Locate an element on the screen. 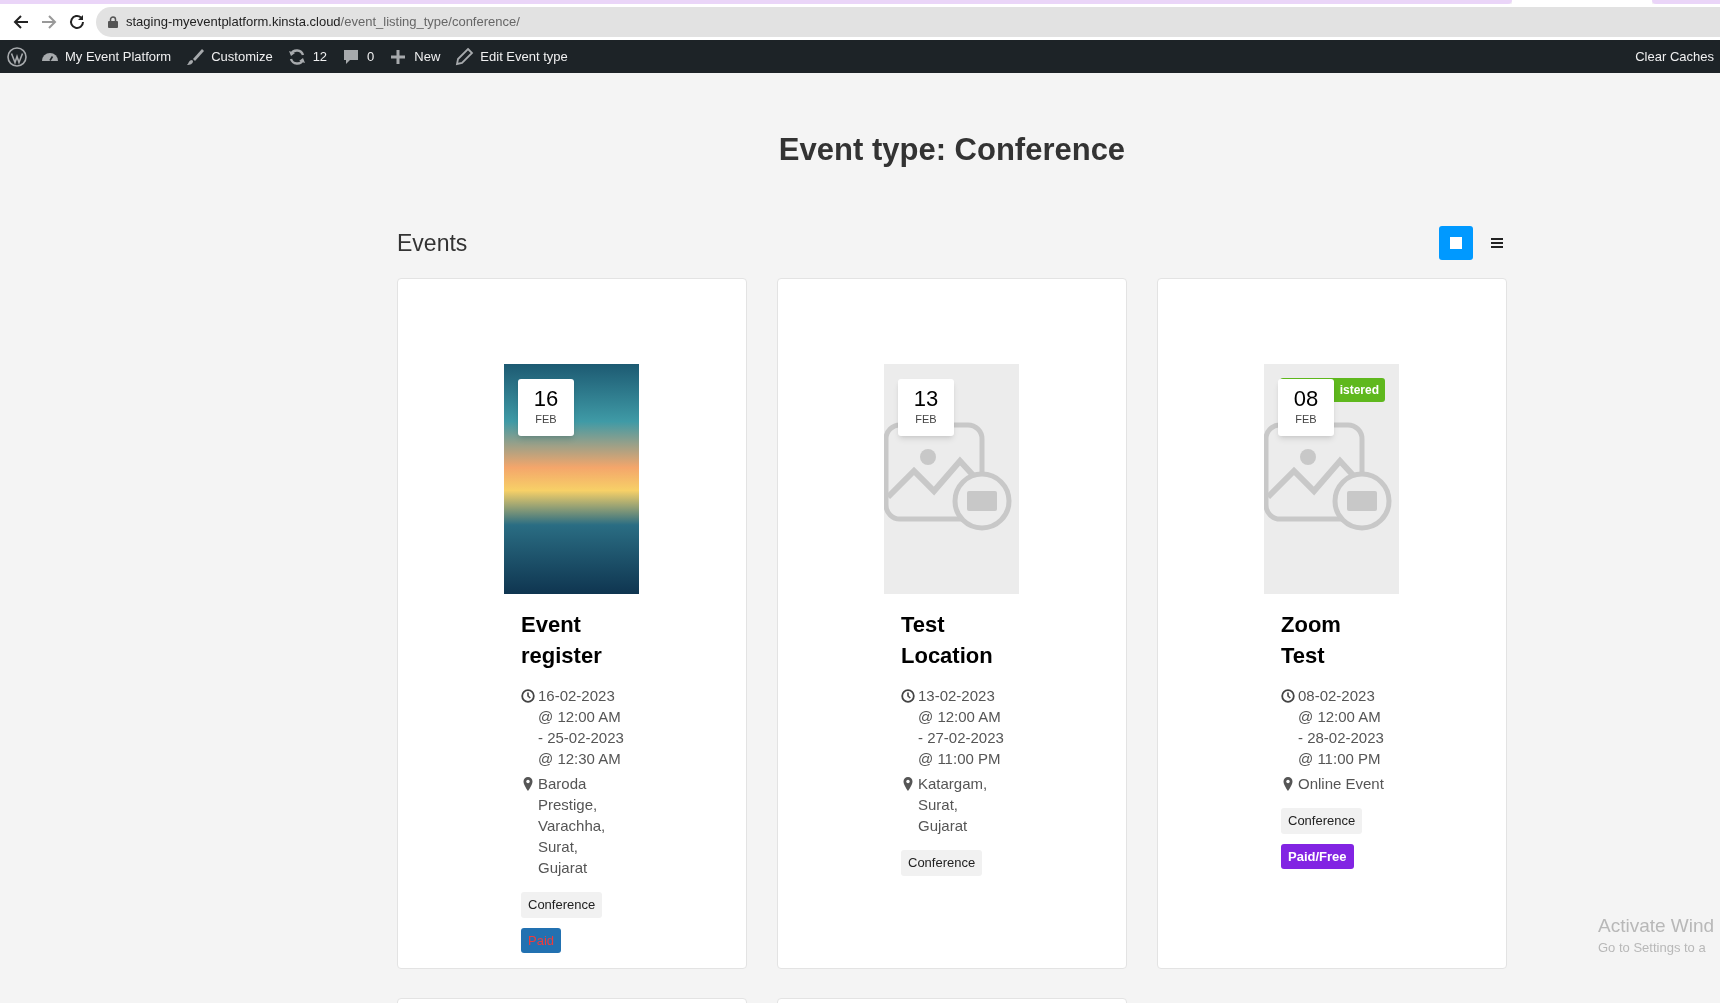 Image resolution: width=1720 pixels, height=1003 pixels. pencil-icon is located at coordinates (464, 56).